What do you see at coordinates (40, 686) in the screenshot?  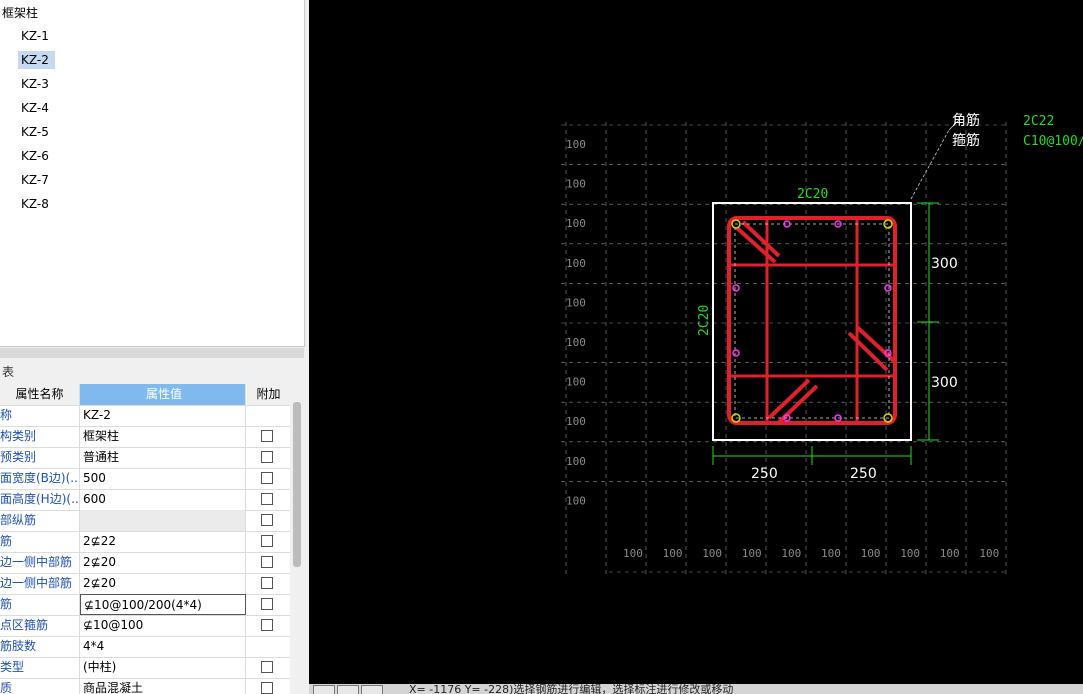 I see `property-name: 质` at bounding box center [40, 686].